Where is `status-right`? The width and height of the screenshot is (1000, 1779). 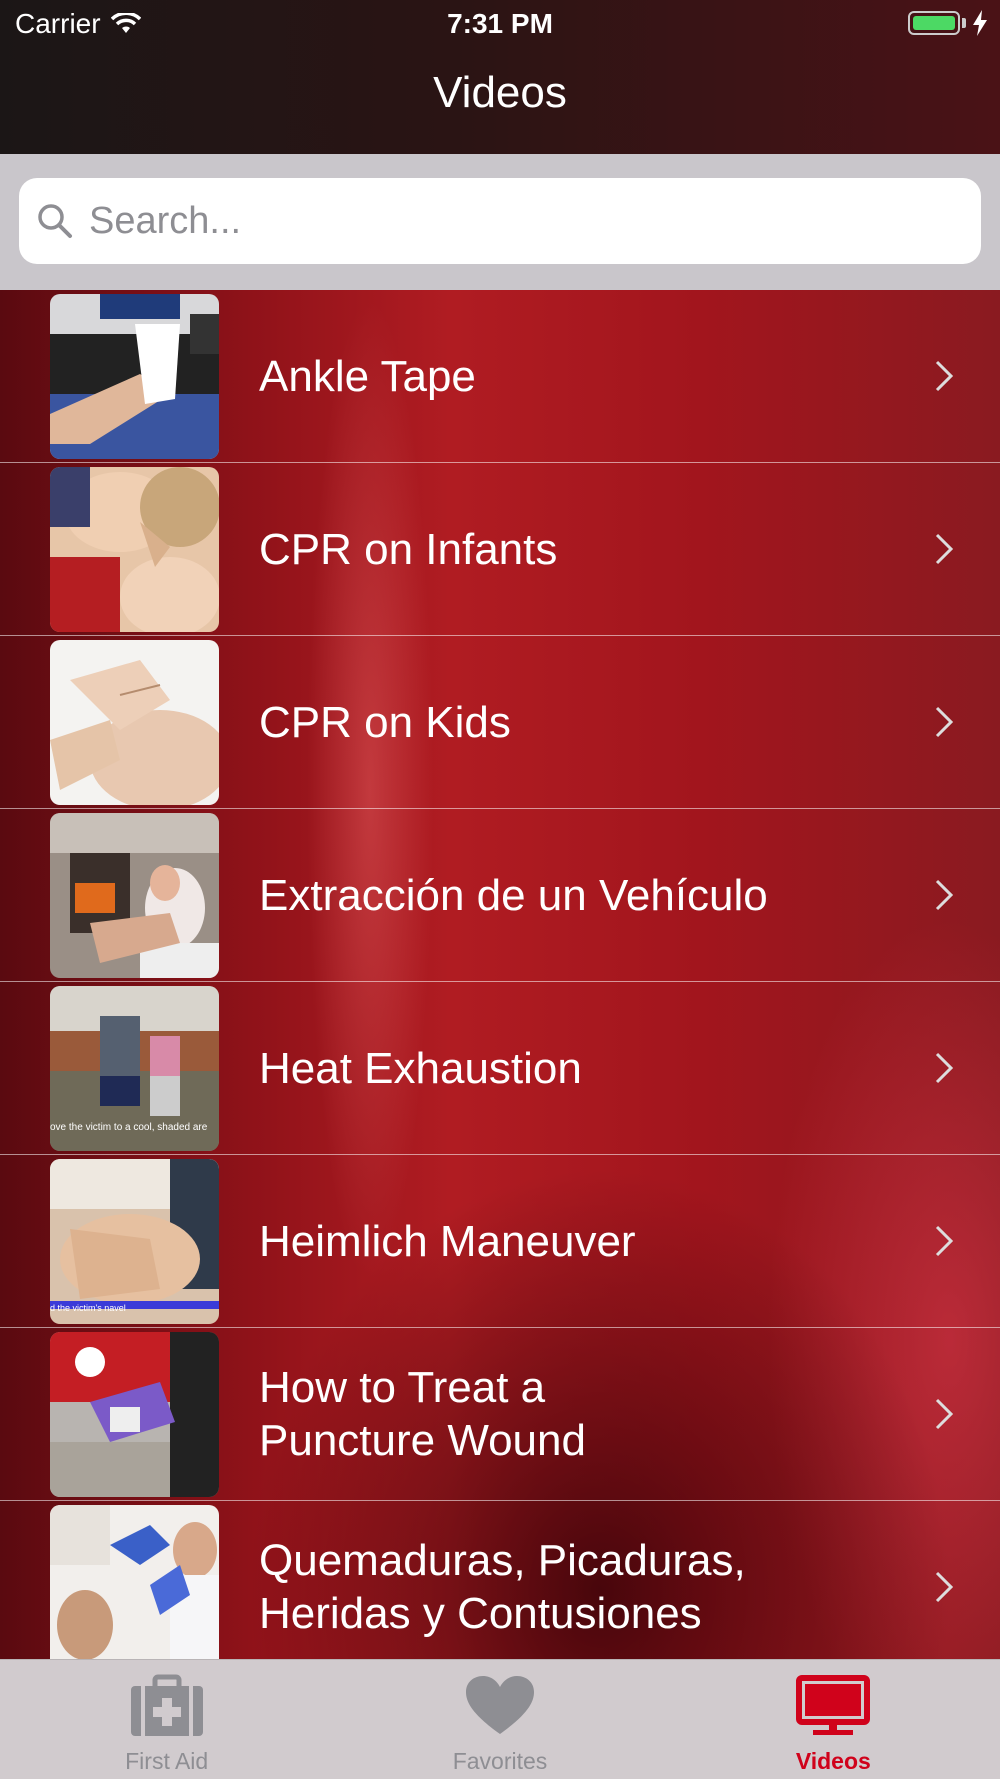
status-right is located at coordinates (948, 23).